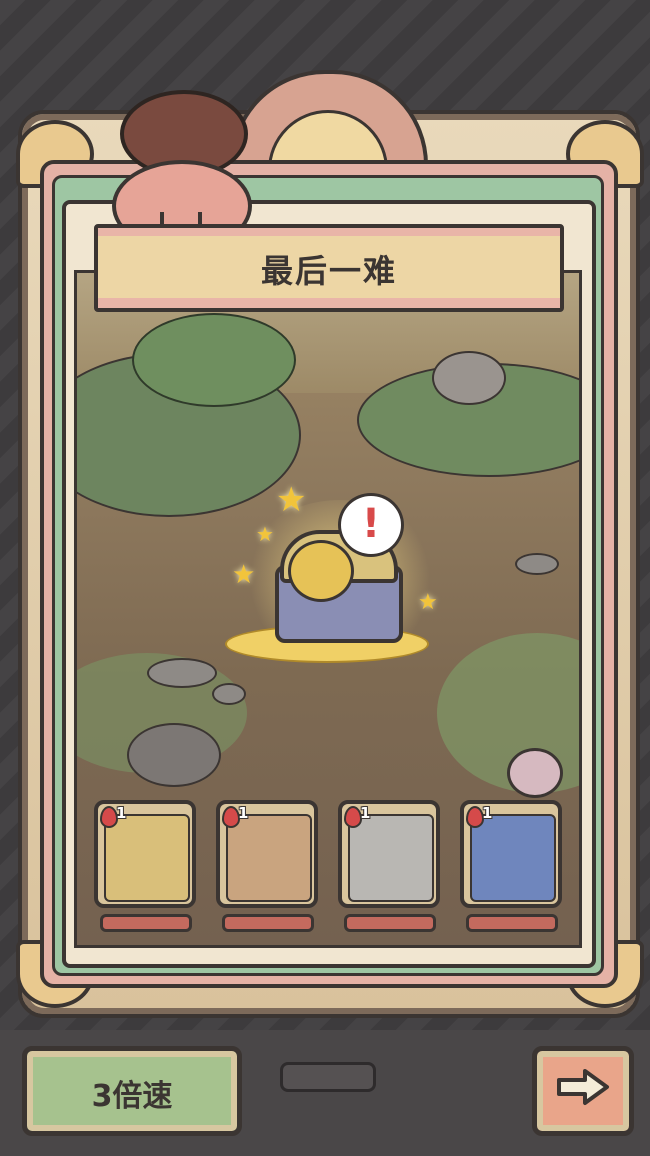 This screenshot has height=1156, width=650. I want to click on rock-small-right, so click(537, 564).